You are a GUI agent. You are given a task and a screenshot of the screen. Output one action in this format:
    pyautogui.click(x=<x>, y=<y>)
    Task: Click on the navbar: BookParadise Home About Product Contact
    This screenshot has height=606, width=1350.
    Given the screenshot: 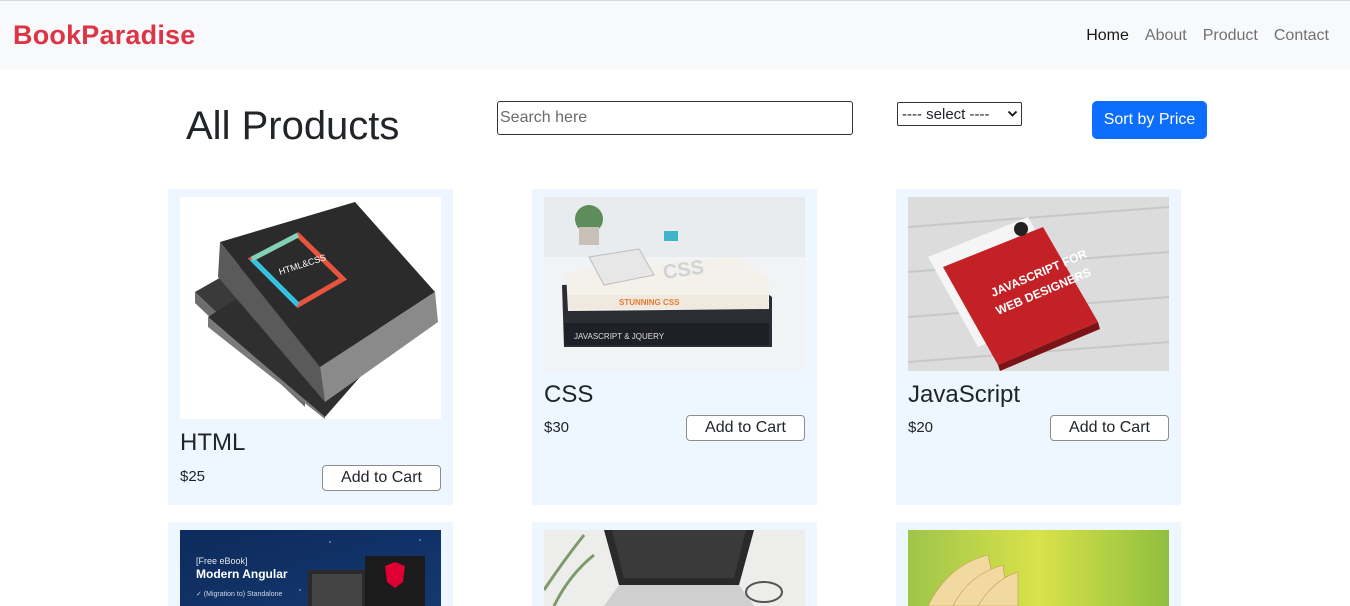 What is the action you would take?
    pyautogui.click(x=675, y=34)
    